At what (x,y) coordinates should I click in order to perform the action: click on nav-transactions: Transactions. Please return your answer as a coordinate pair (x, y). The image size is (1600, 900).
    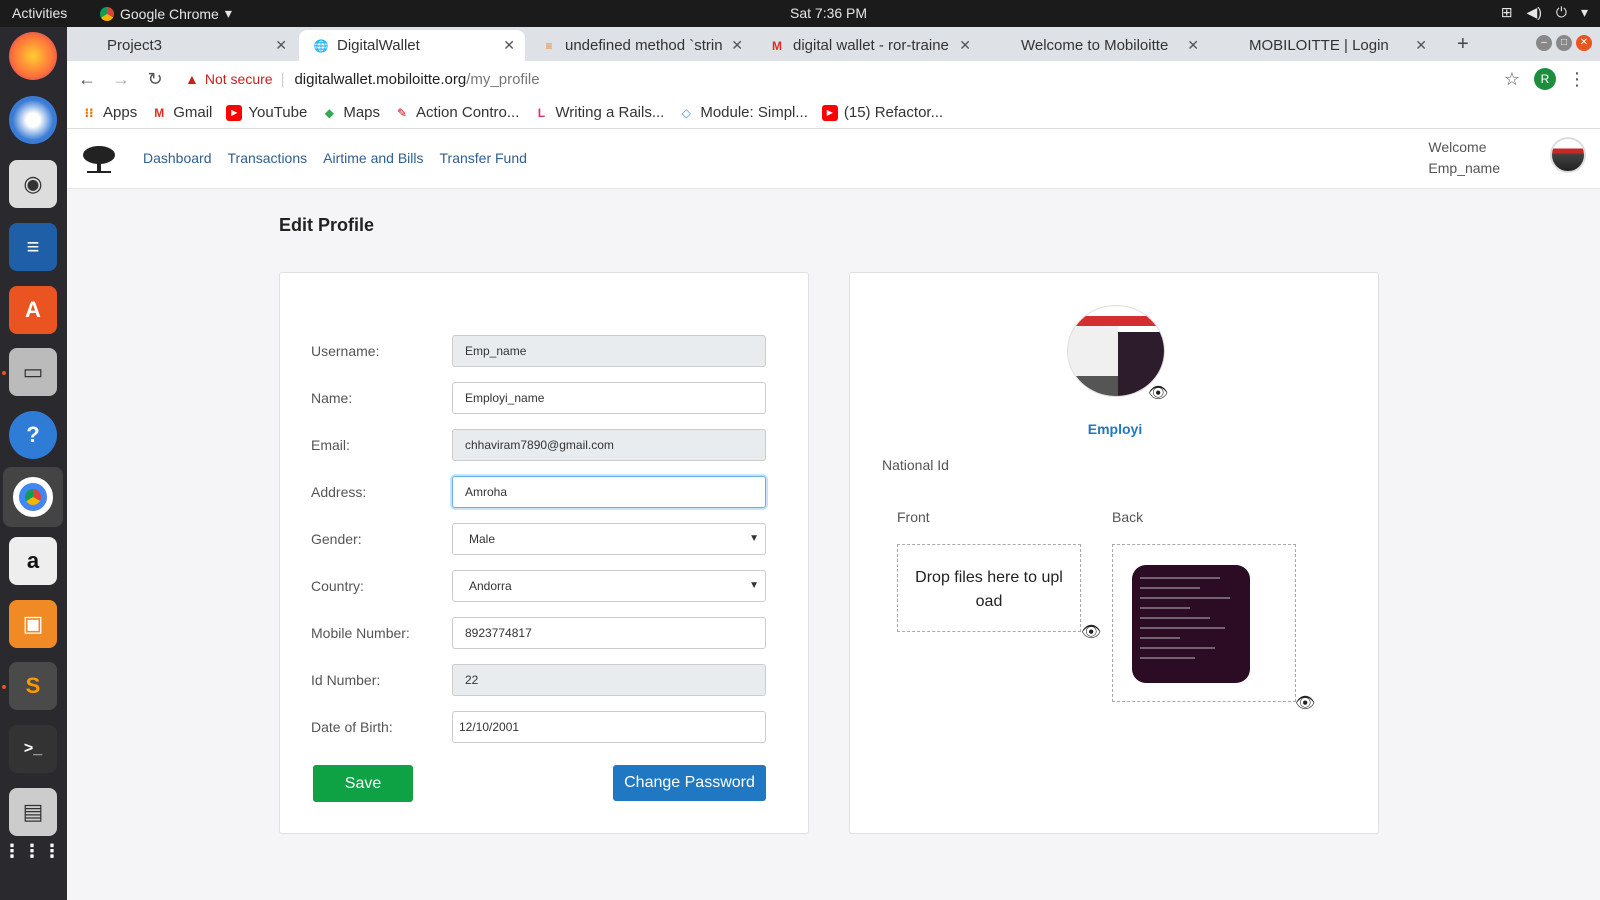
    Looking at the image, I should click on (268, 158).